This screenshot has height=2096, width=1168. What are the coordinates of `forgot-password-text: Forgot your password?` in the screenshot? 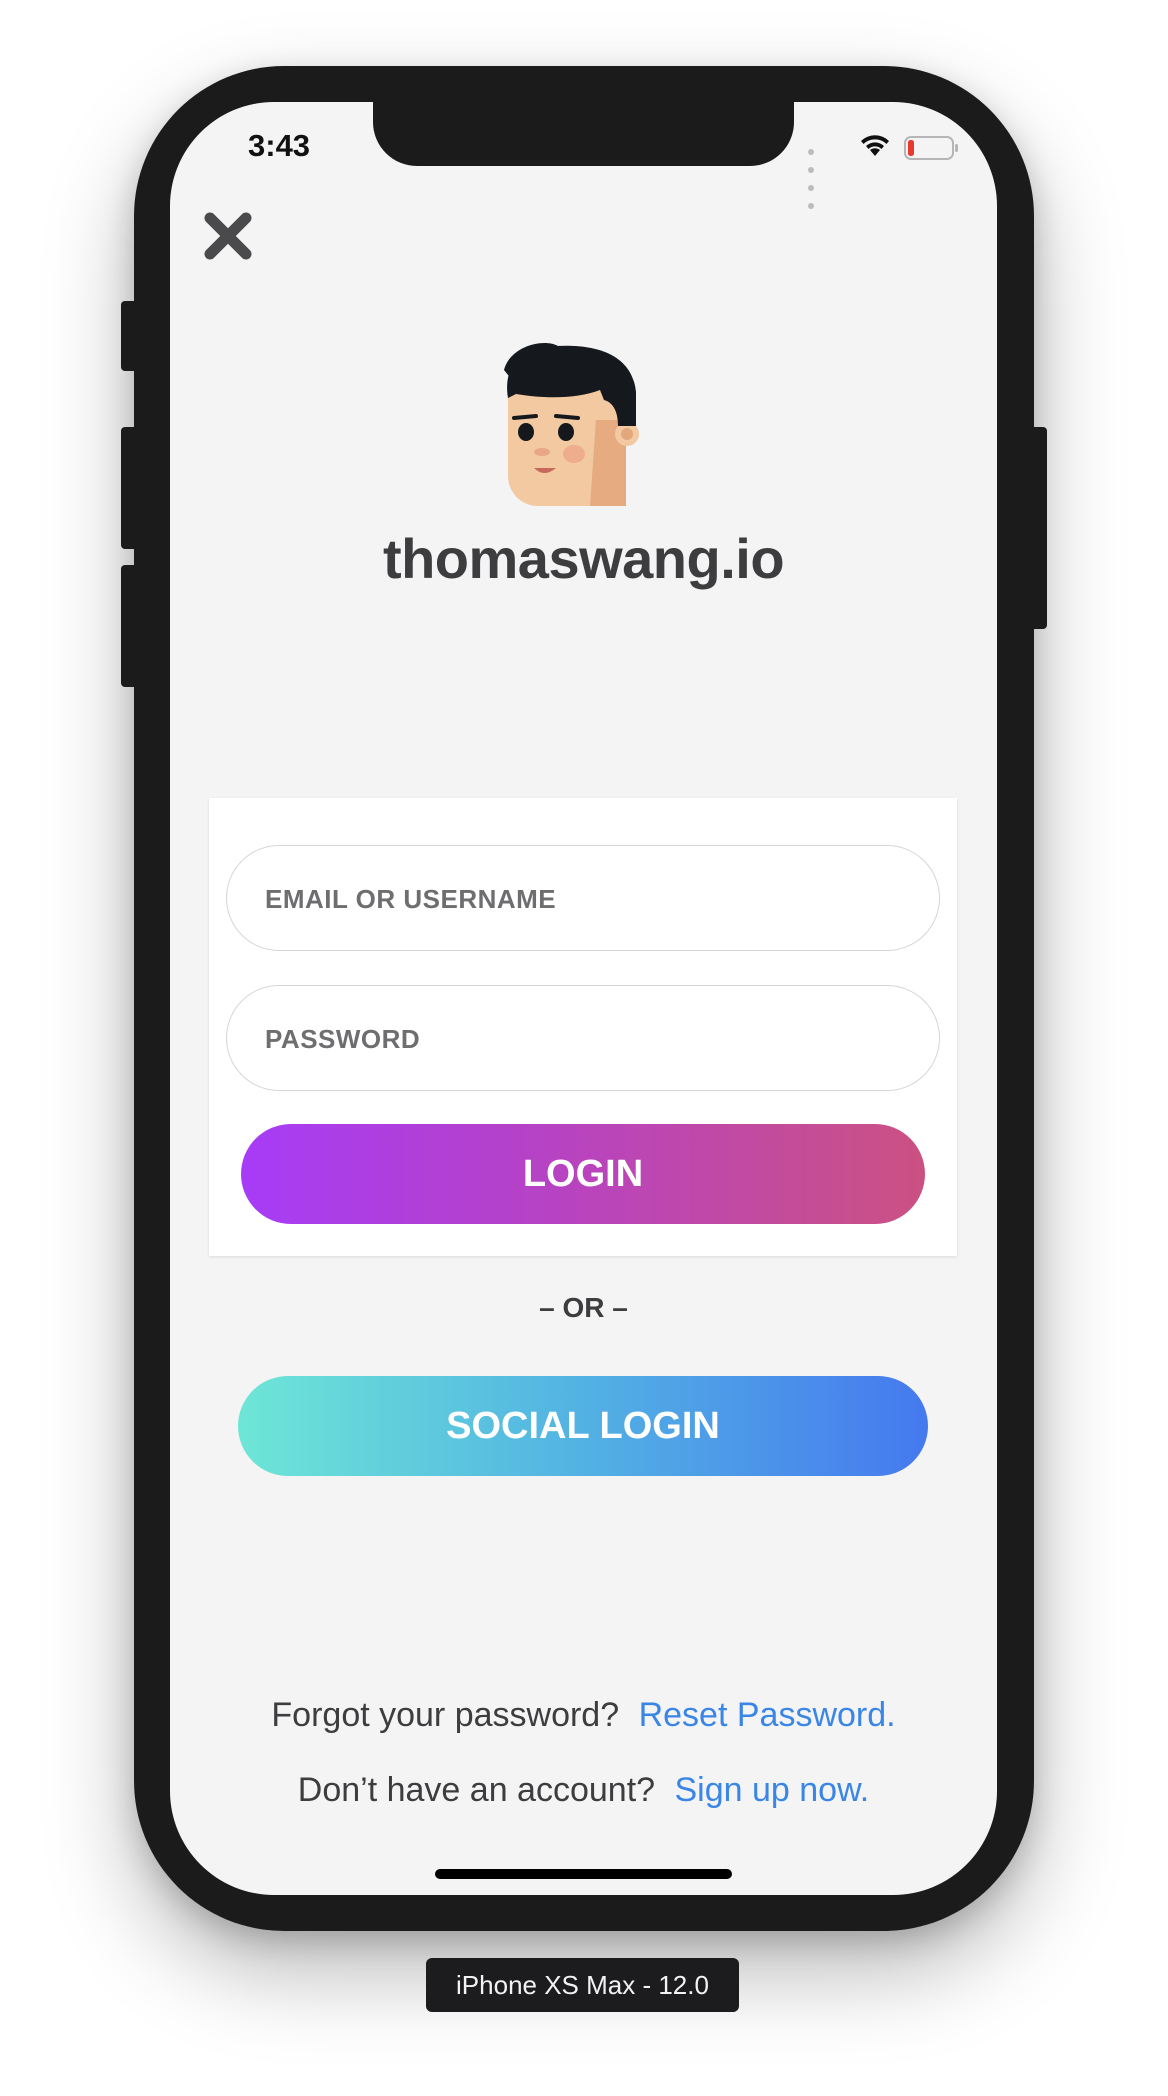 It's located at (445, 1715).